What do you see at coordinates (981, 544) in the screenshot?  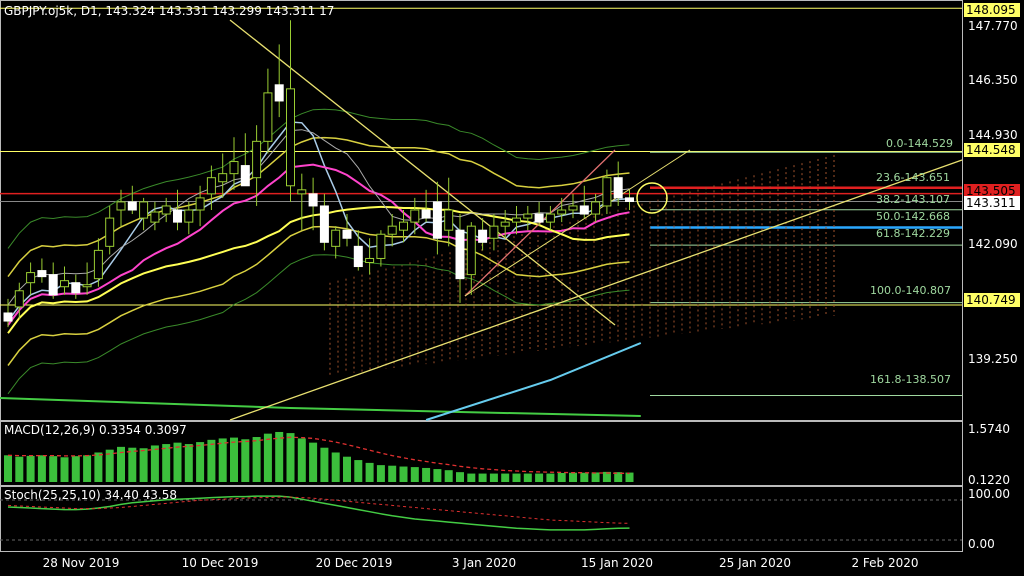 I see `stoch-tick-label: 0.00` at bounding box center [981, 544].